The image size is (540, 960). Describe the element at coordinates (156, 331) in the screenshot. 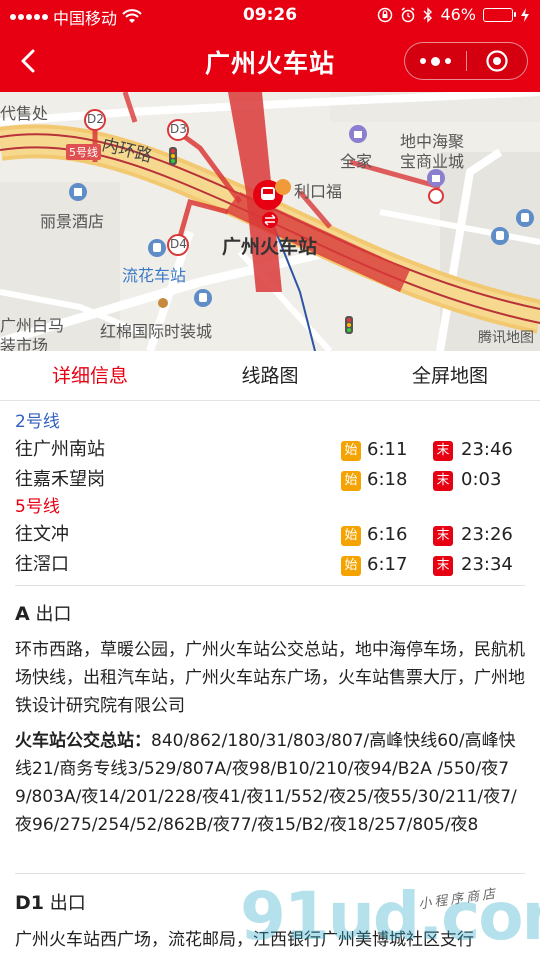

I see `map-label-hongmian: 红棉国际时装城` at that location.